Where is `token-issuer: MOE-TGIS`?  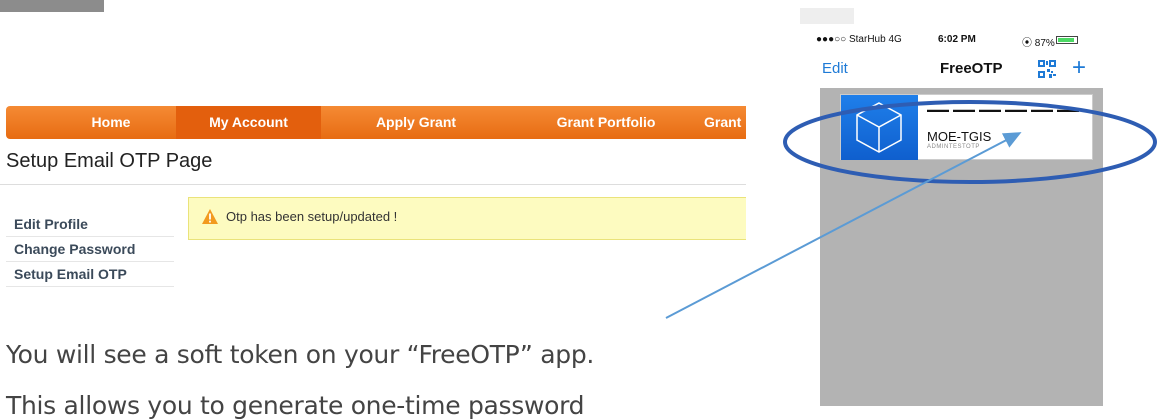 token-issuer: MOE-TGIS is located at coordinates (959, 136).